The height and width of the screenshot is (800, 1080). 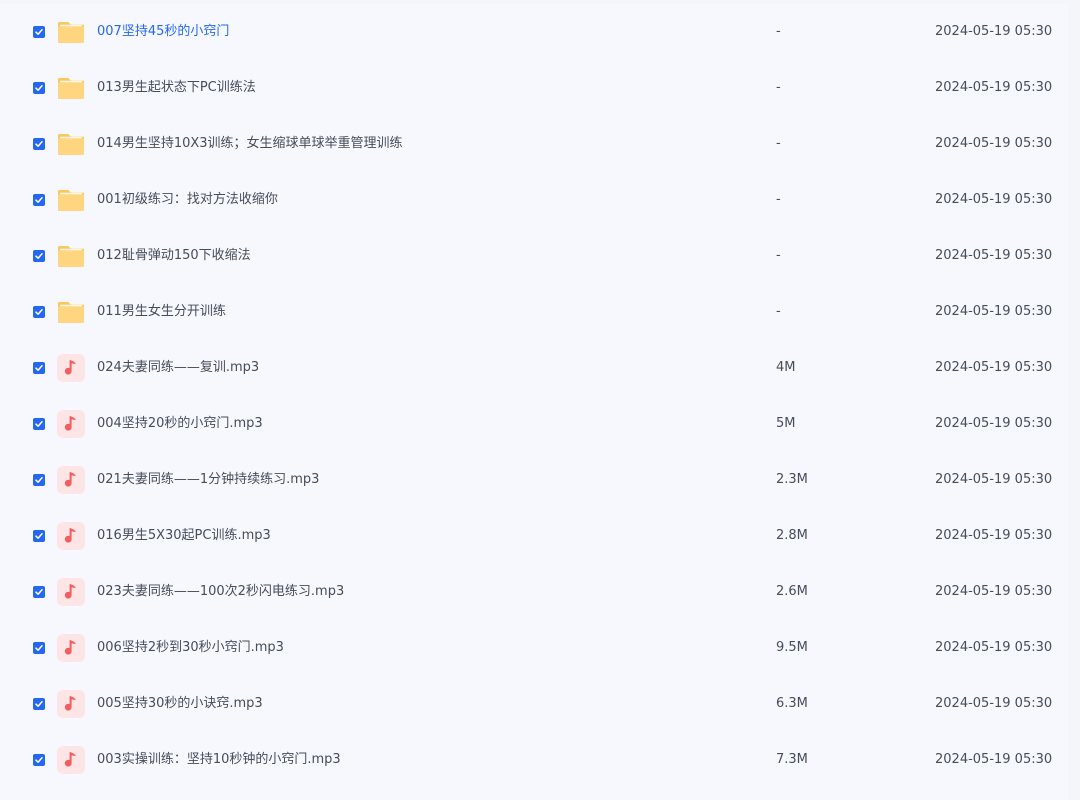 What do you see at coordinates (792, 703) in the screenshot?
I see `file-size: 6.3M` at bounding box center [792, 703].